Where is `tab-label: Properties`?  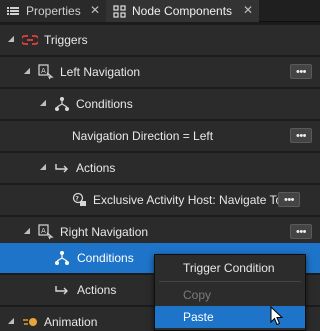 tab-label: Properties is located at coordinates (53, 11).